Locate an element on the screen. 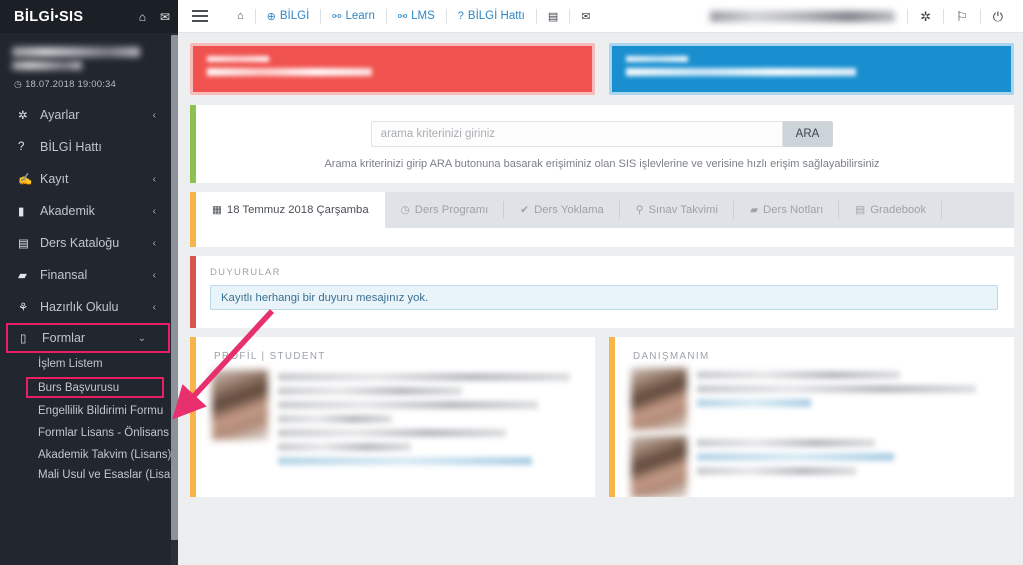 Image resolution: width=1023 pixels, height=565 pixels. tab-ders-yoklama: ✔ Ders Yoklama is located at coordinates (562, 210).